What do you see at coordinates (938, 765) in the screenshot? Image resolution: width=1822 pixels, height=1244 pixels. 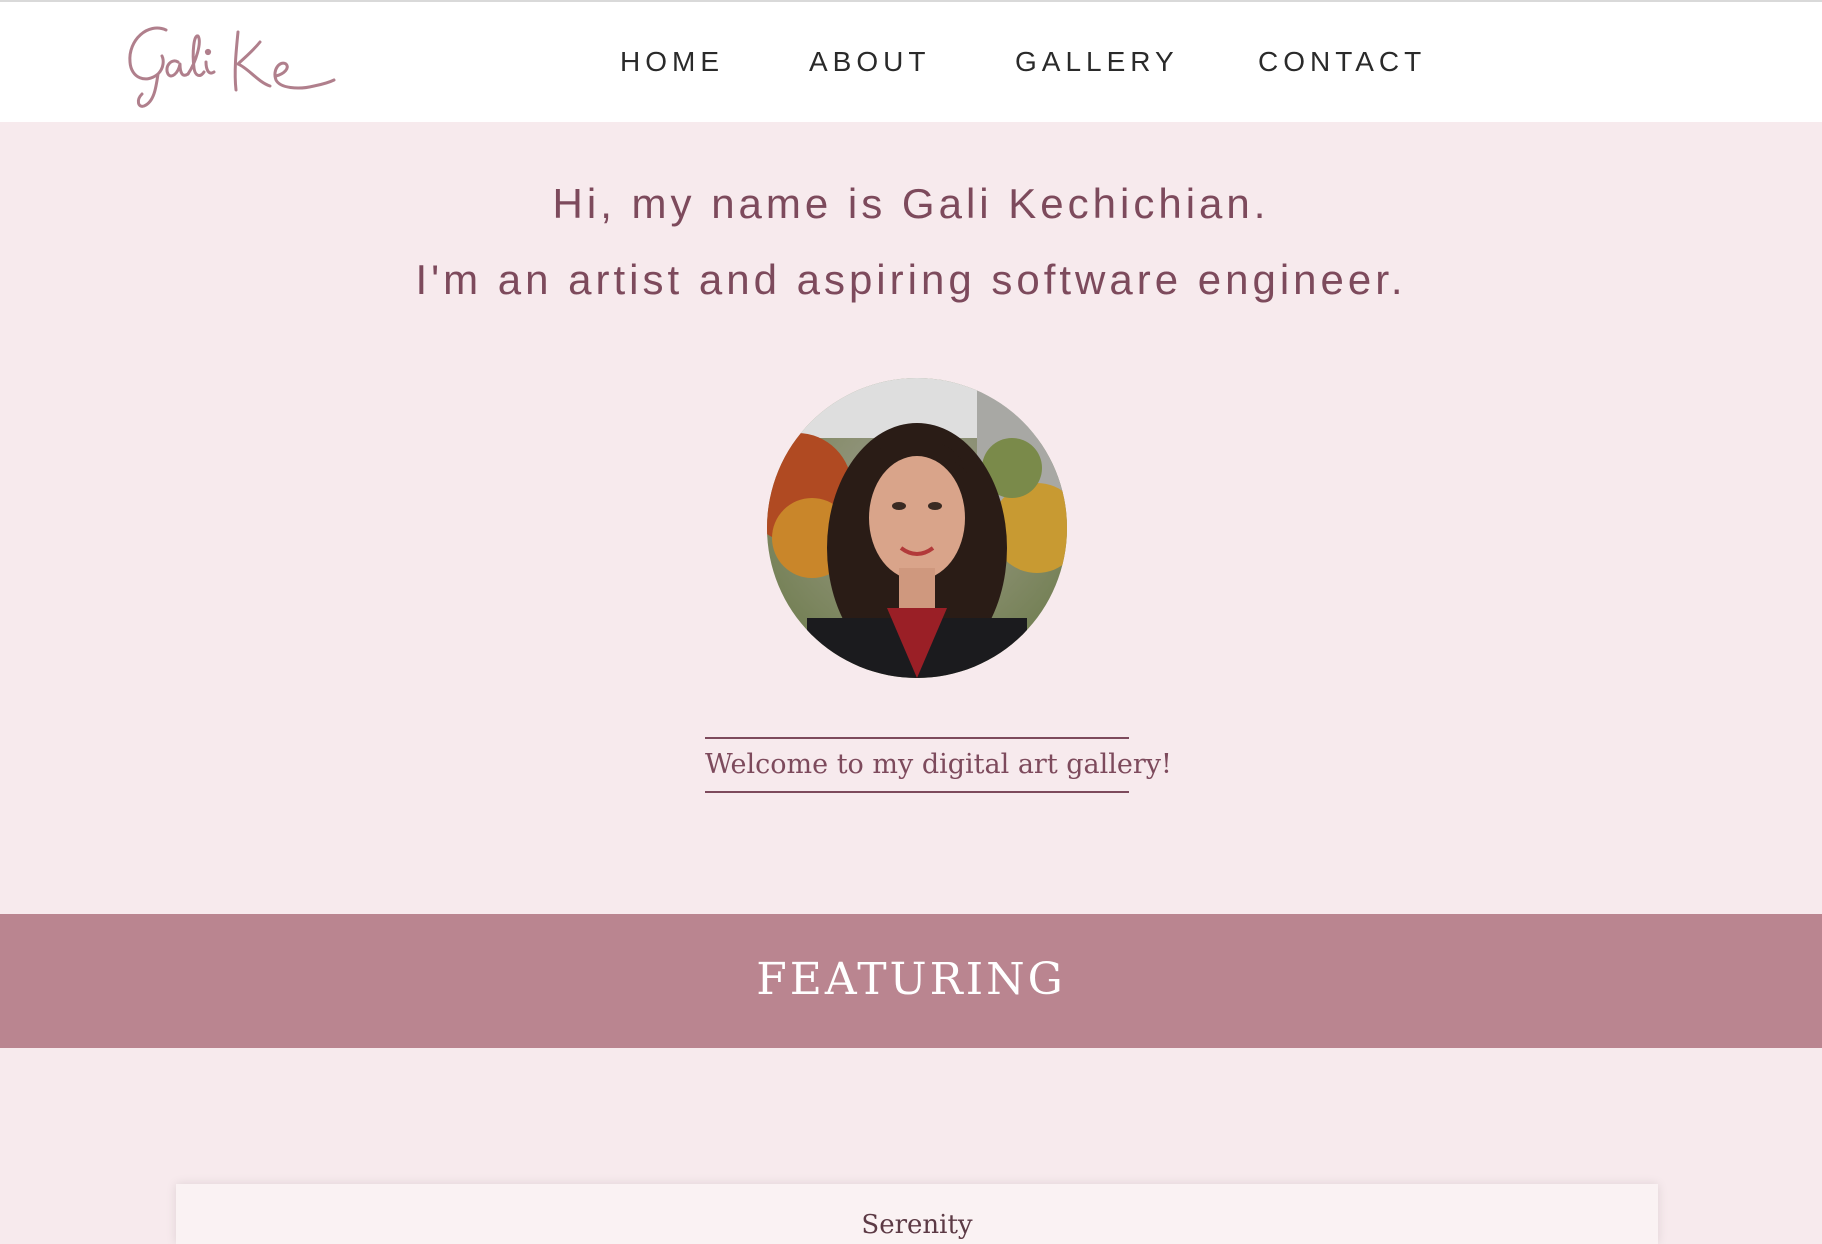 I see `welcome-banner: Welcome to my digital art gallery!` at bounding box center [938, 765].